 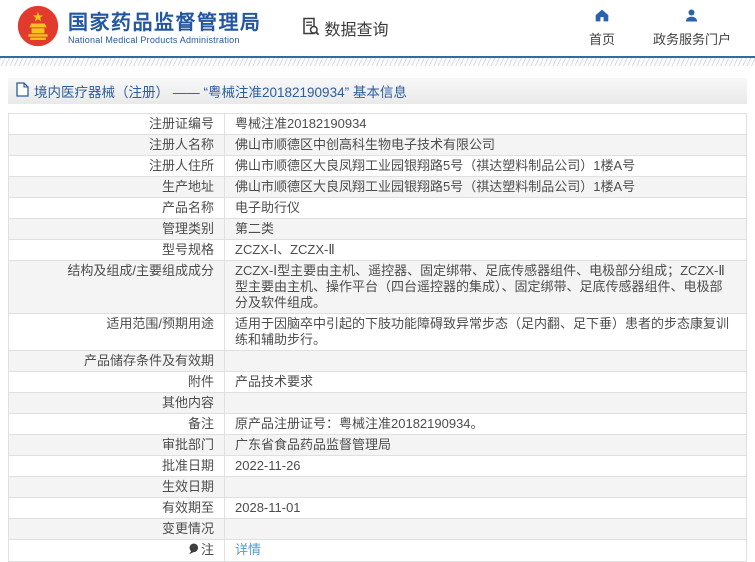 I want to click on field-label-text: 产品储存条件及有效期, so click(x=148, y=360).